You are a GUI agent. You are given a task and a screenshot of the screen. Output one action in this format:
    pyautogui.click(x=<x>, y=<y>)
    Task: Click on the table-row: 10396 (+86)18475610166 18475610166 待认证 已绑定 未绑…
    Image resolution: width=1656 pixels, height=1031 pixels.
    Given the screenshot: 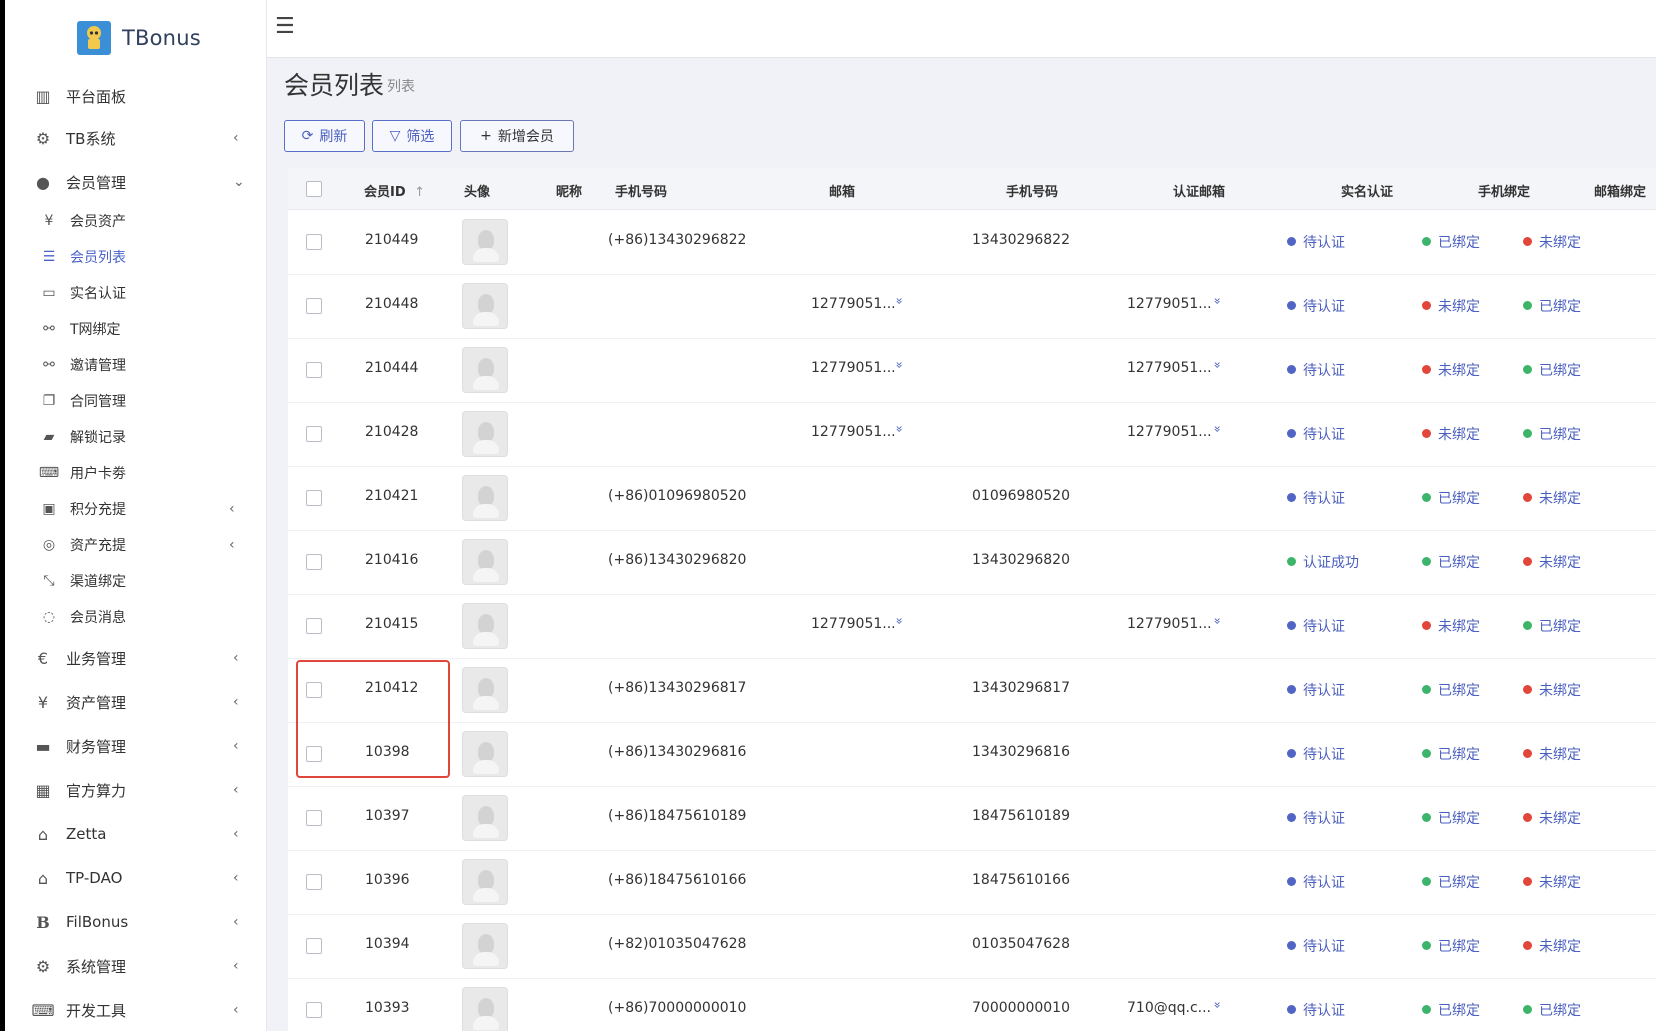 What is the action you would take?
    pyautogui.click(x=972, y=882)
    